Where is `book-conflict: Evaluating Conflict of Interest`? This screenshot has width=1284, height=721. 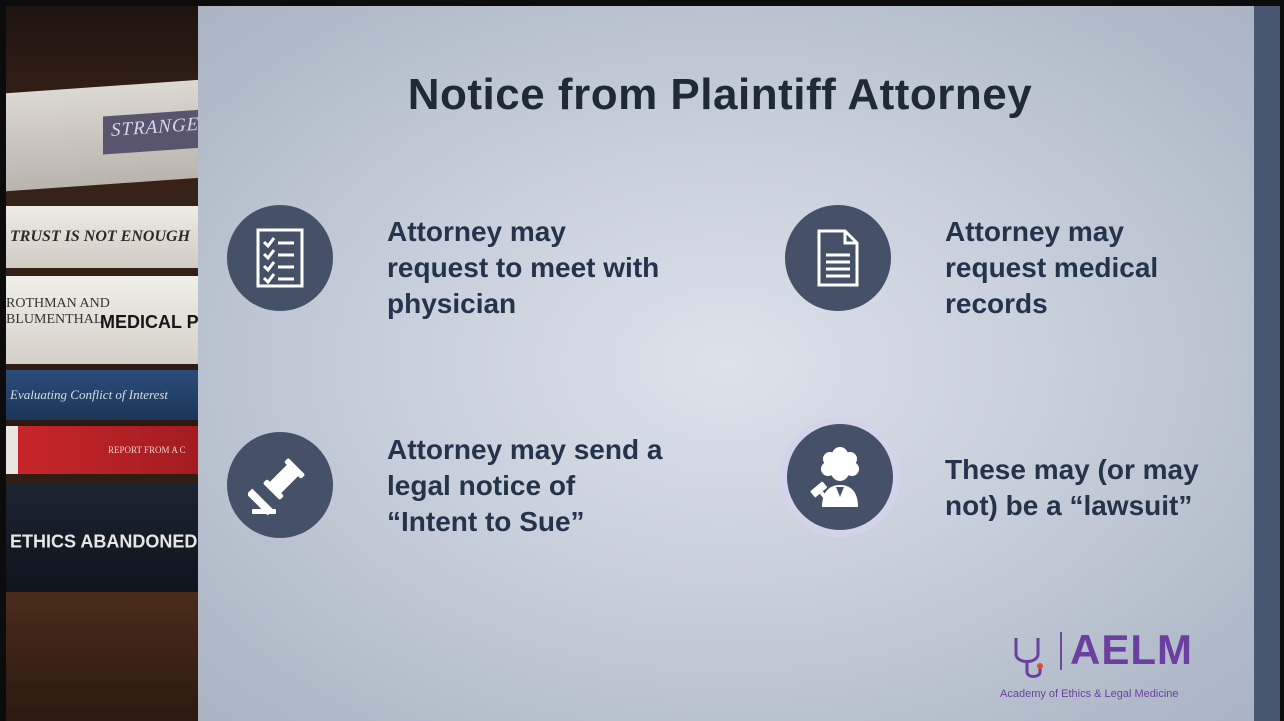
book-conflict: Evaluating Conflict of Interest is located at coordinates (102, 395).